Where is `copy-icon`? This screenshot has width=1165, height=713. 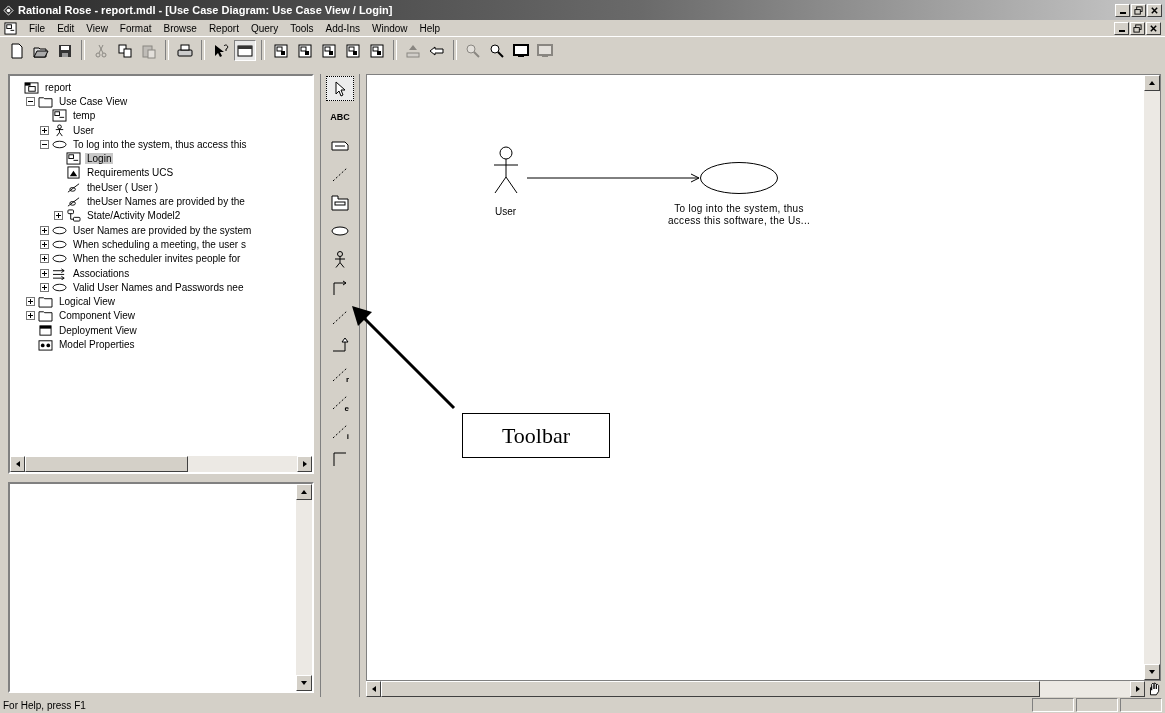
copy-icon is located at coordinates (125, 50).